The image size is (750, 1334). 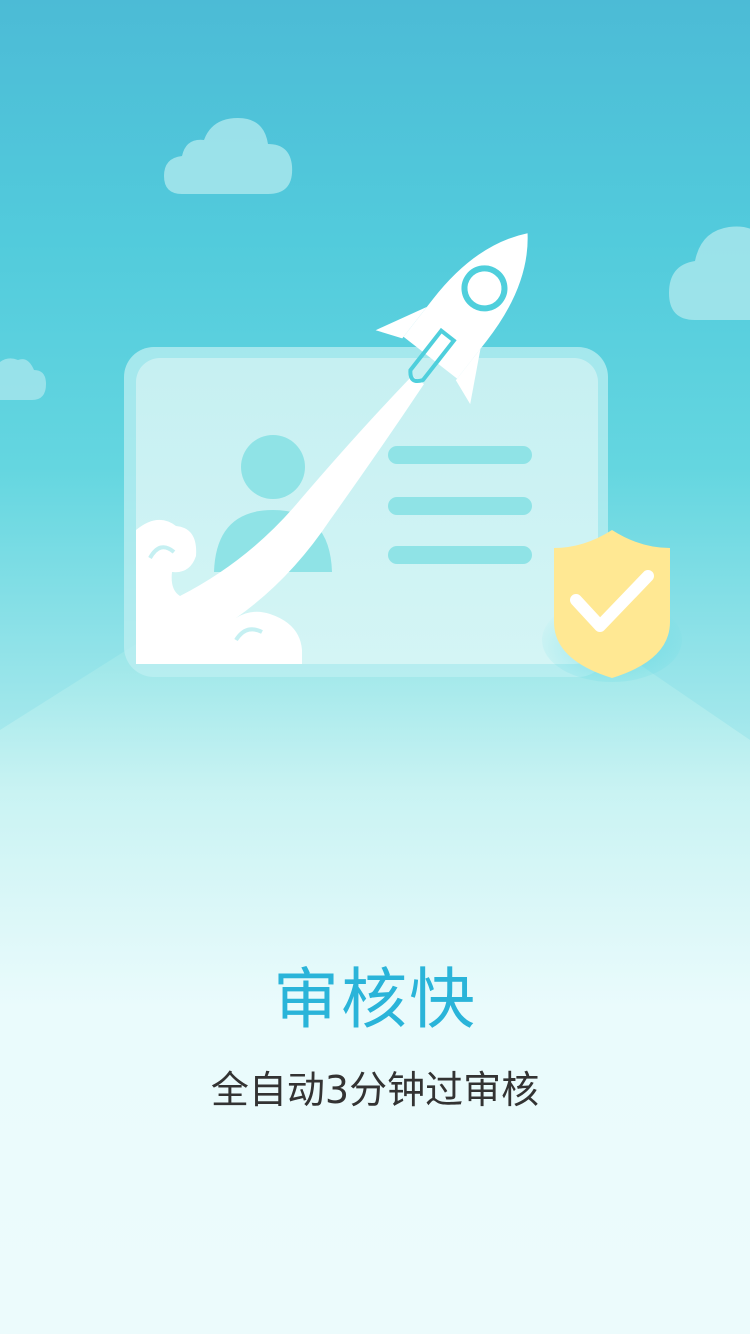 I want to click on feature-title: 审核快, so click(x=375, y=999).